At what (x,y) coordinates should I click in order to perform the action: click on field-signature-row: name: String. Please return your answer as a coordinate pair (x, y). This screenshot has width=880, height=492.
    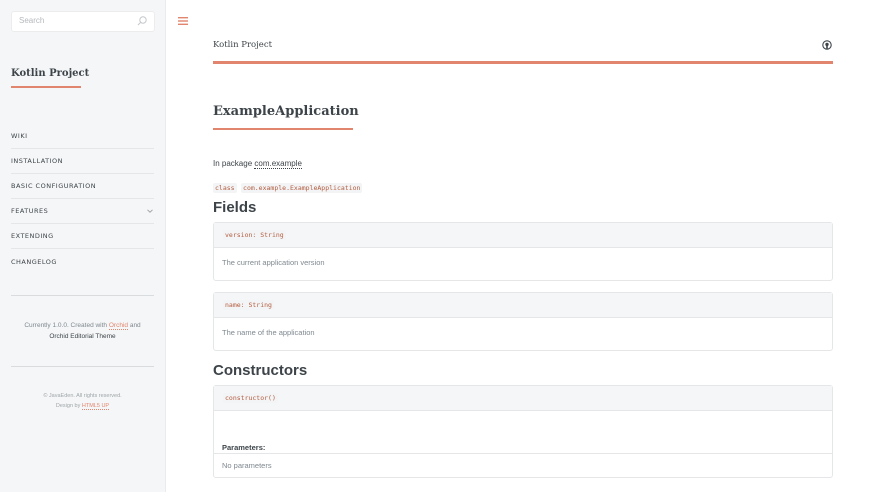
    Looking at the image, I should click on (523, 305).